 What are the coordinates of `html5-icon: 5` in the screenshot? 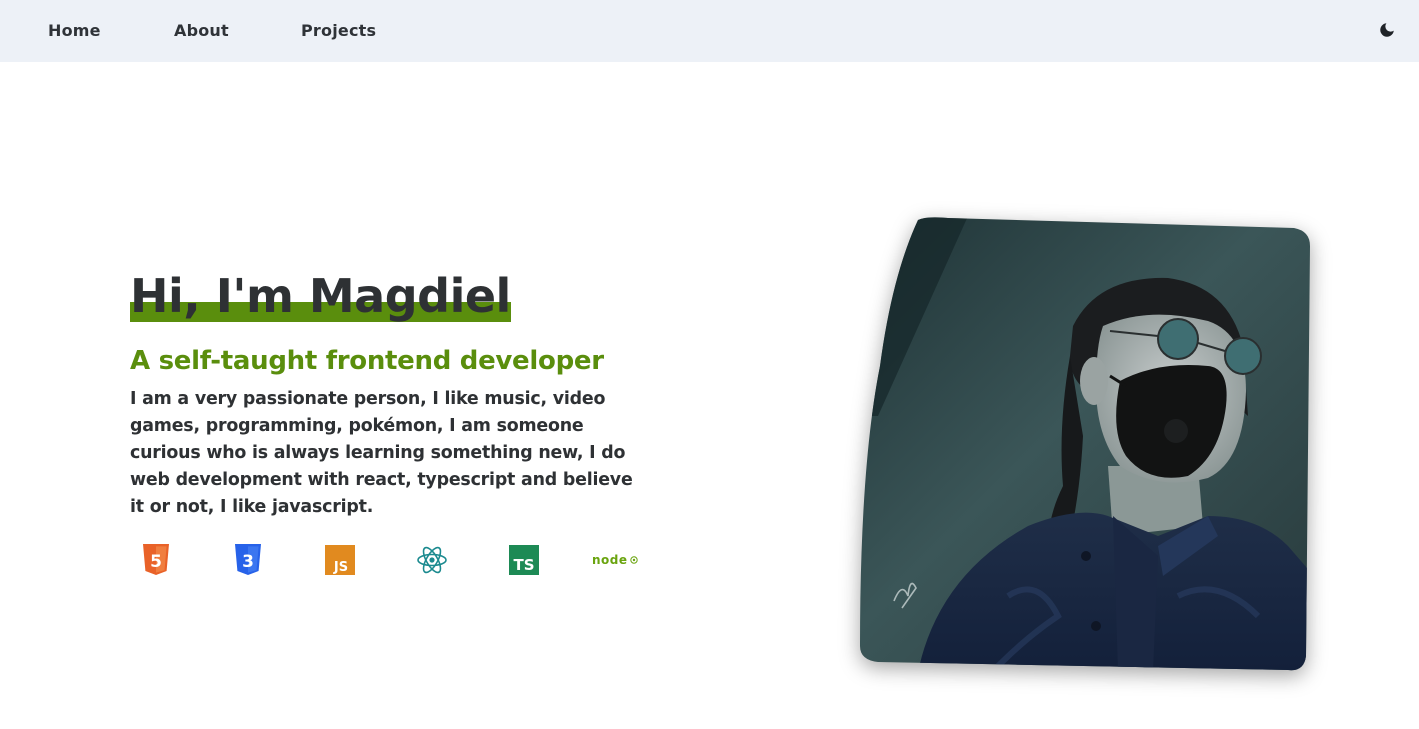 It's located at (156, 560).